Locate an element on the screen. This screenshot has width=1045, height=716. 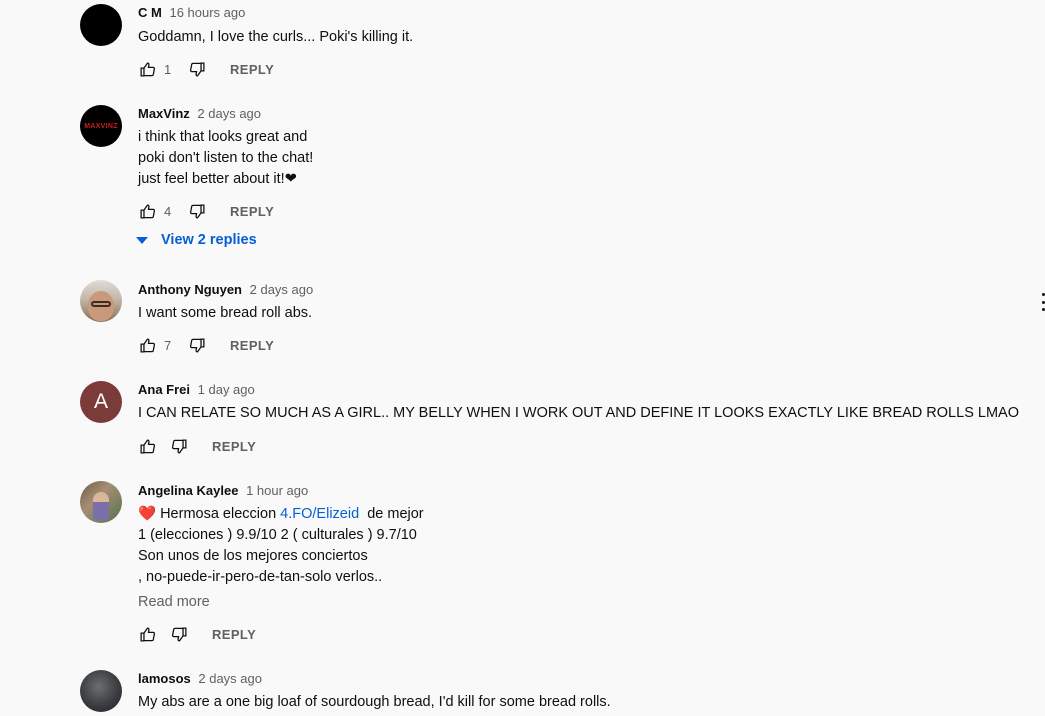
avatar-person is located at coordinates (101, 506).